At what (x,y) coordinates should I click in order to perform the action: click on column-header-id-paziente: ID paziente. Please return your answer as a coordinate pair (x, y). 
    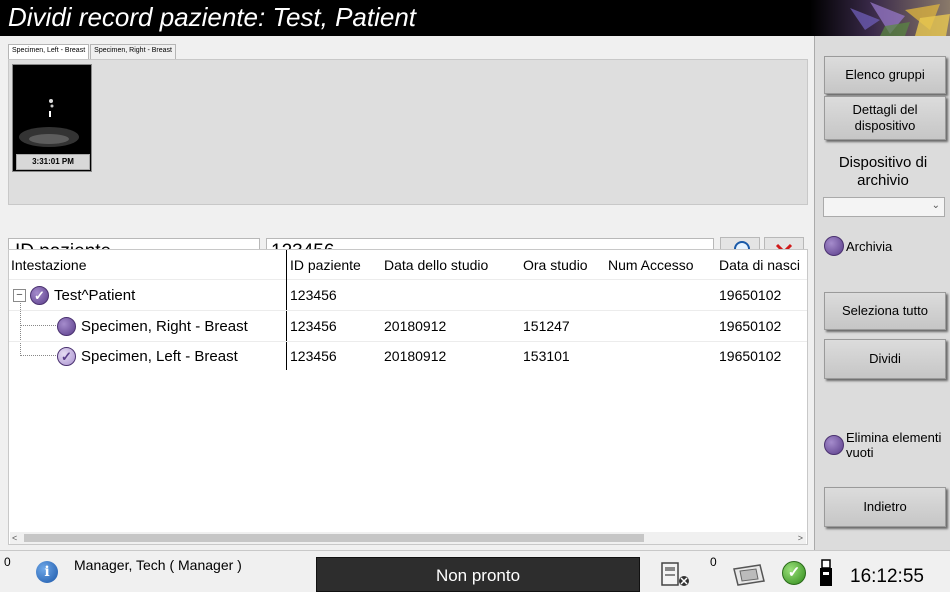
    Looking at the image, I should click on (335, 265).